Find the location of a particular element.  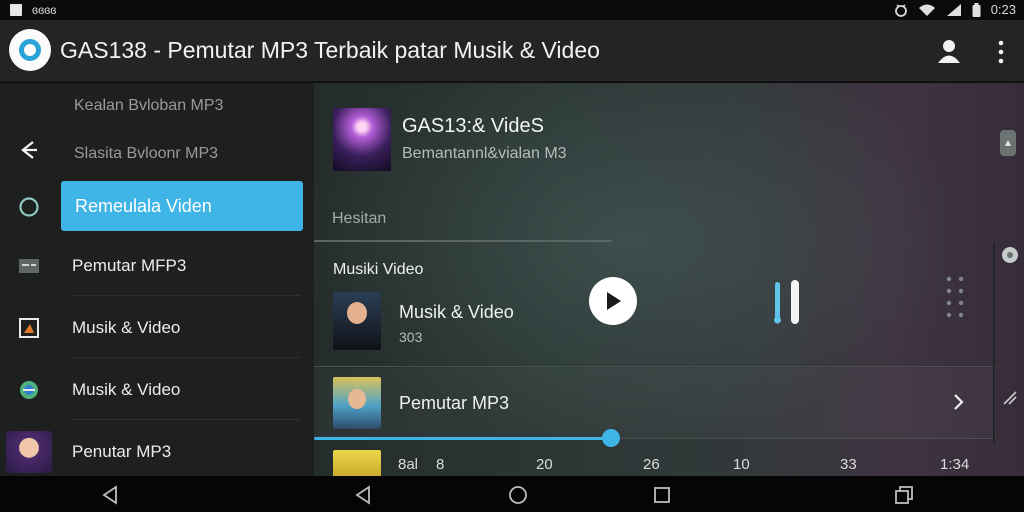

track-meta: 303 is located at coordinates (411, 337).